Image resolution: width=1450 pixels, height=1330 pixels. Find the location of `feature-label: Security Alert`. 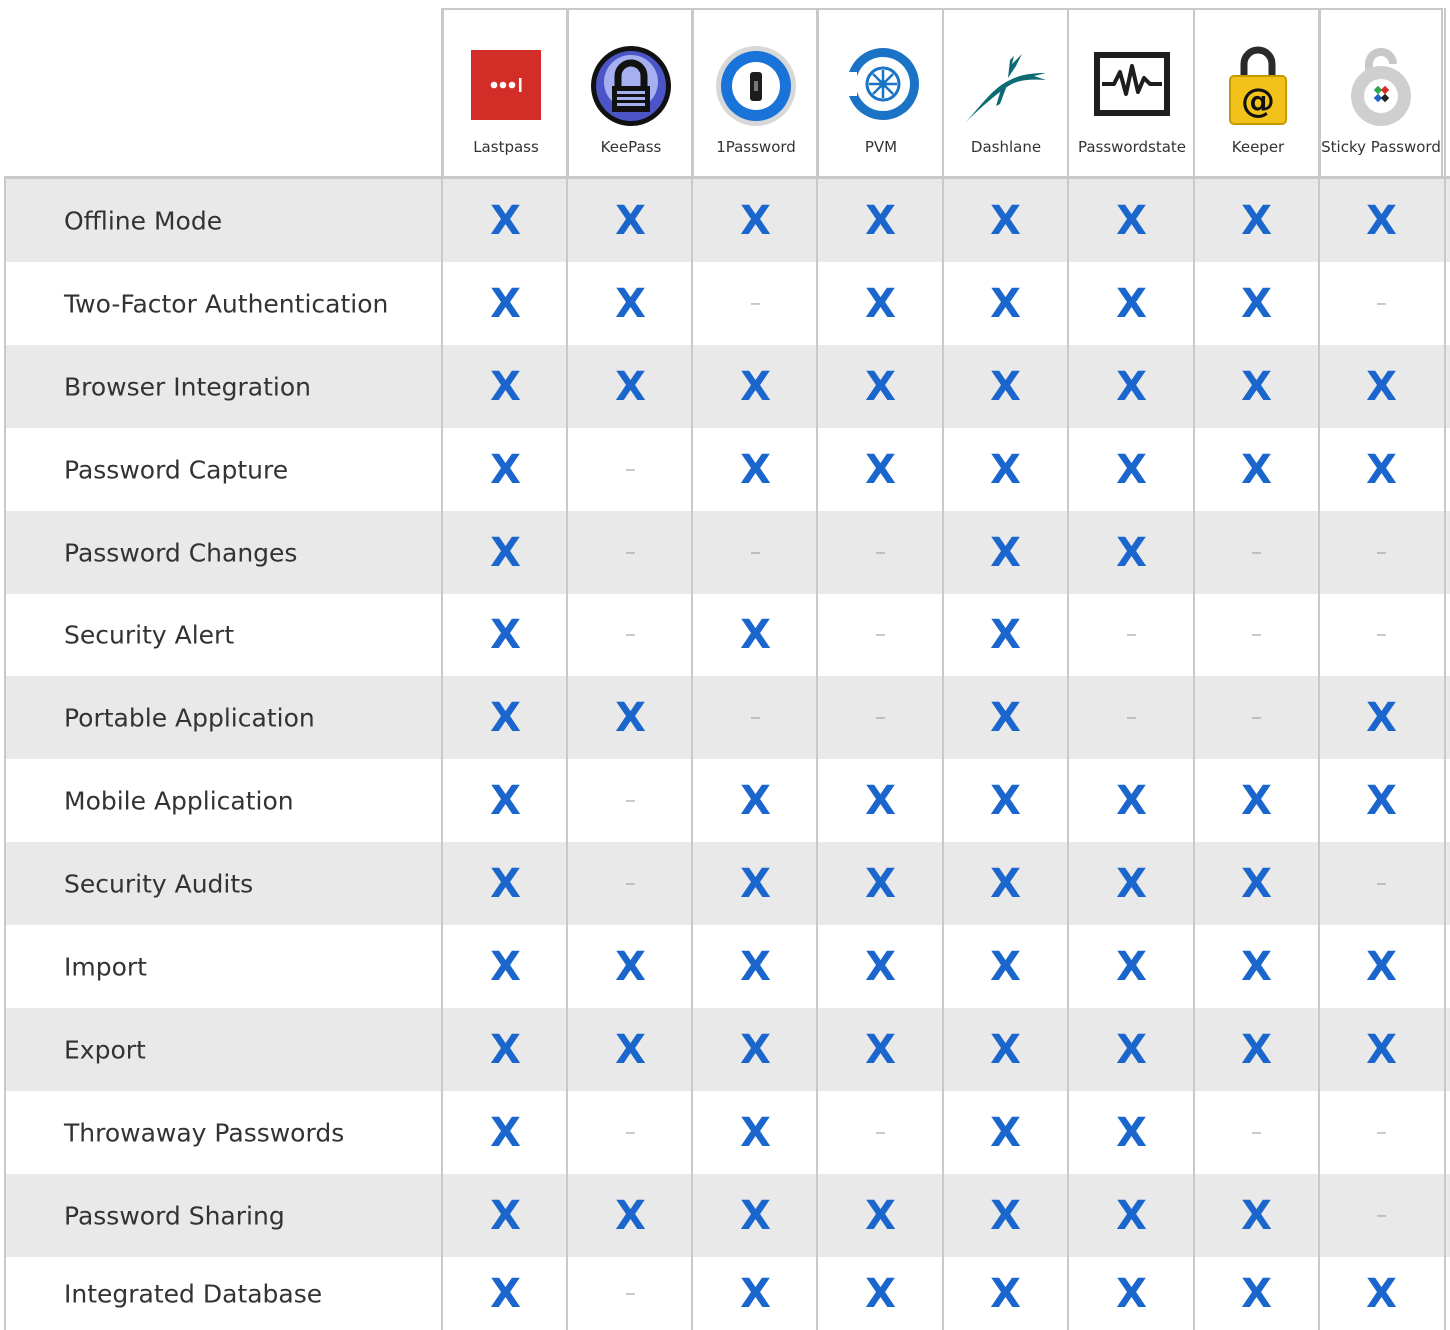

feature-label: Security Alert is located at coordinates (149, 635).